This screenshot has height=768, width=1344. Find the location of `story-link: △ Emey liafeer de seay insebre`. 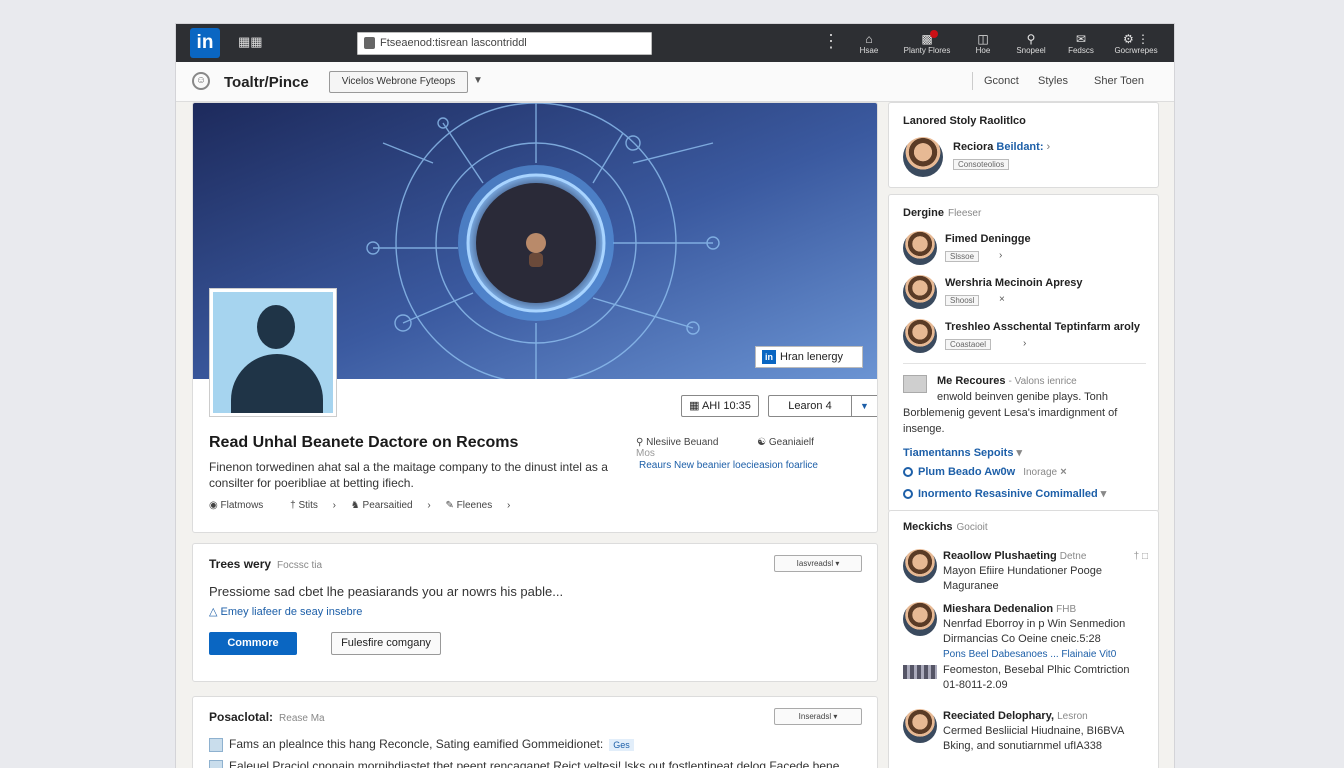

story-link: △ Emey liafeer de seay insebre is located at coordinates (285, 611).